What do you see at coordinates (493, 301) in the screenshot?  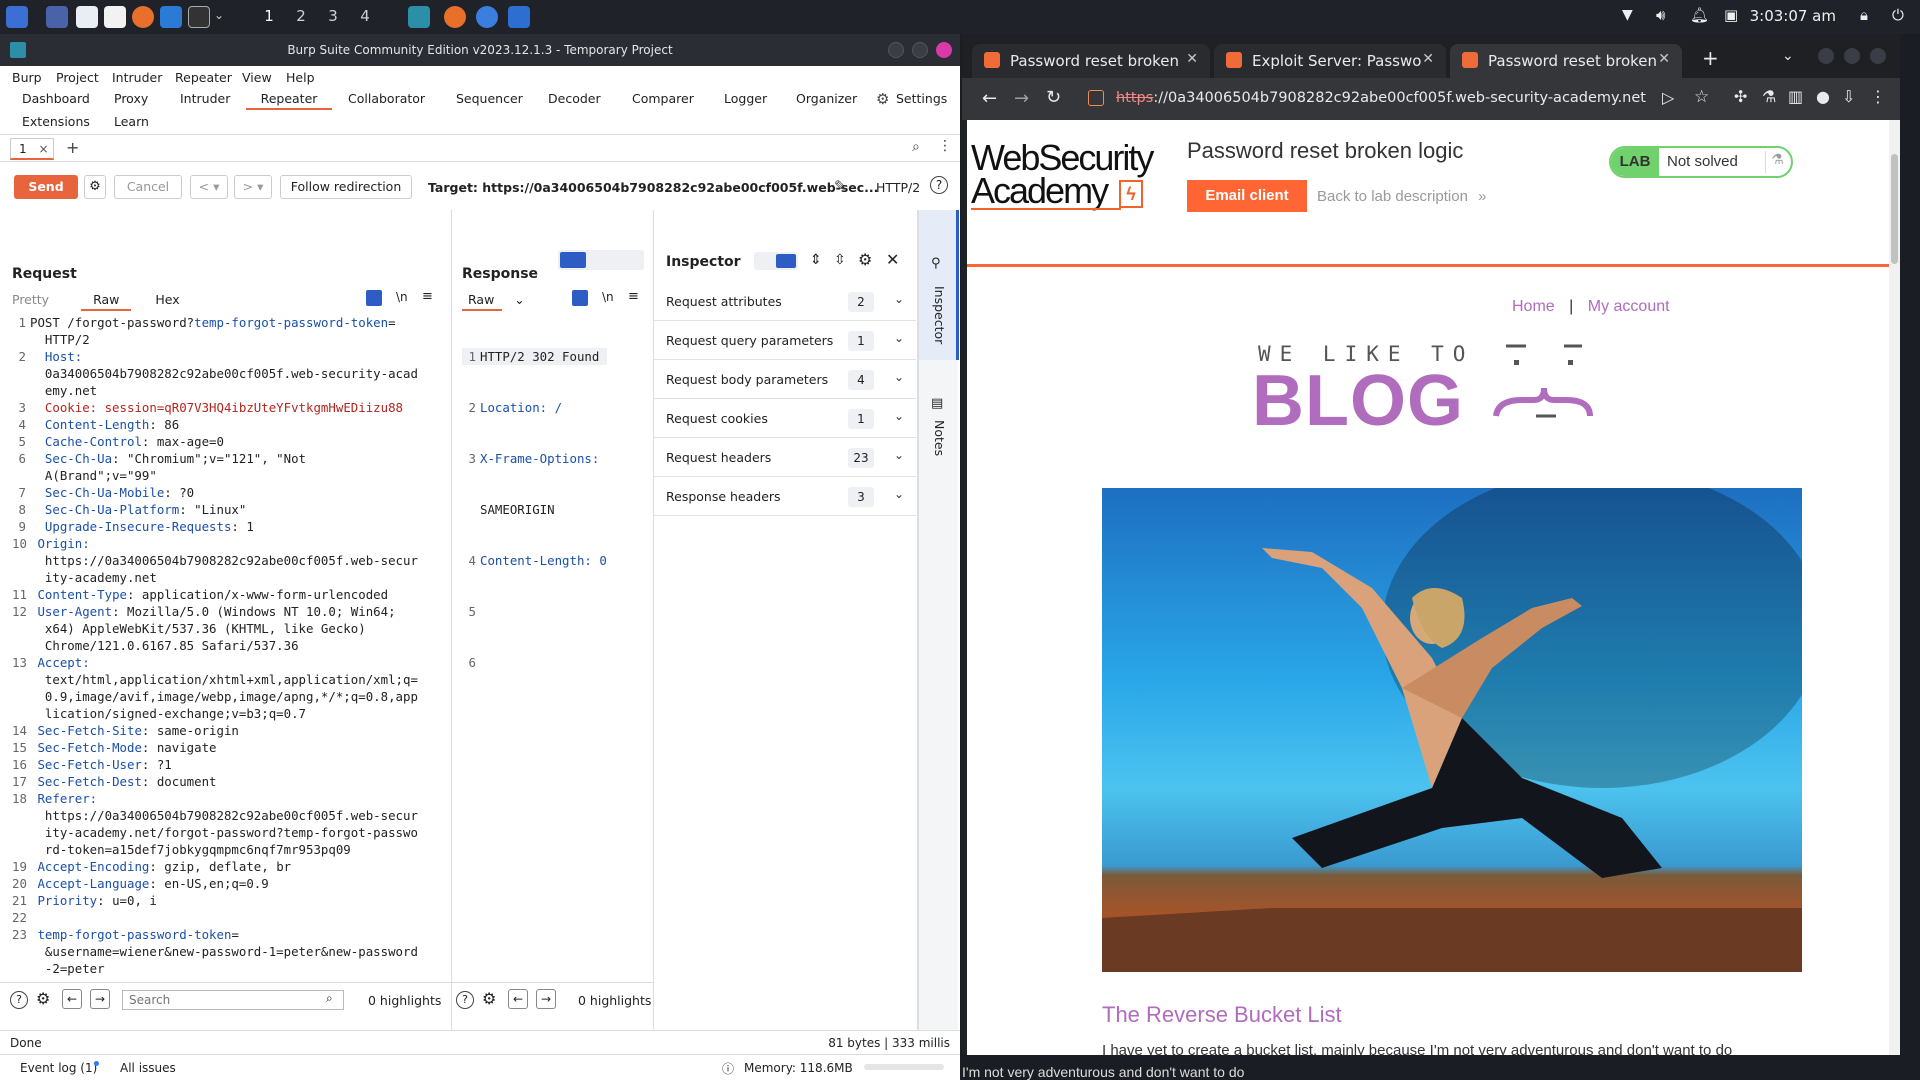 I see `response-view-select: Raw ⌄` at bounding box center [493, 301].